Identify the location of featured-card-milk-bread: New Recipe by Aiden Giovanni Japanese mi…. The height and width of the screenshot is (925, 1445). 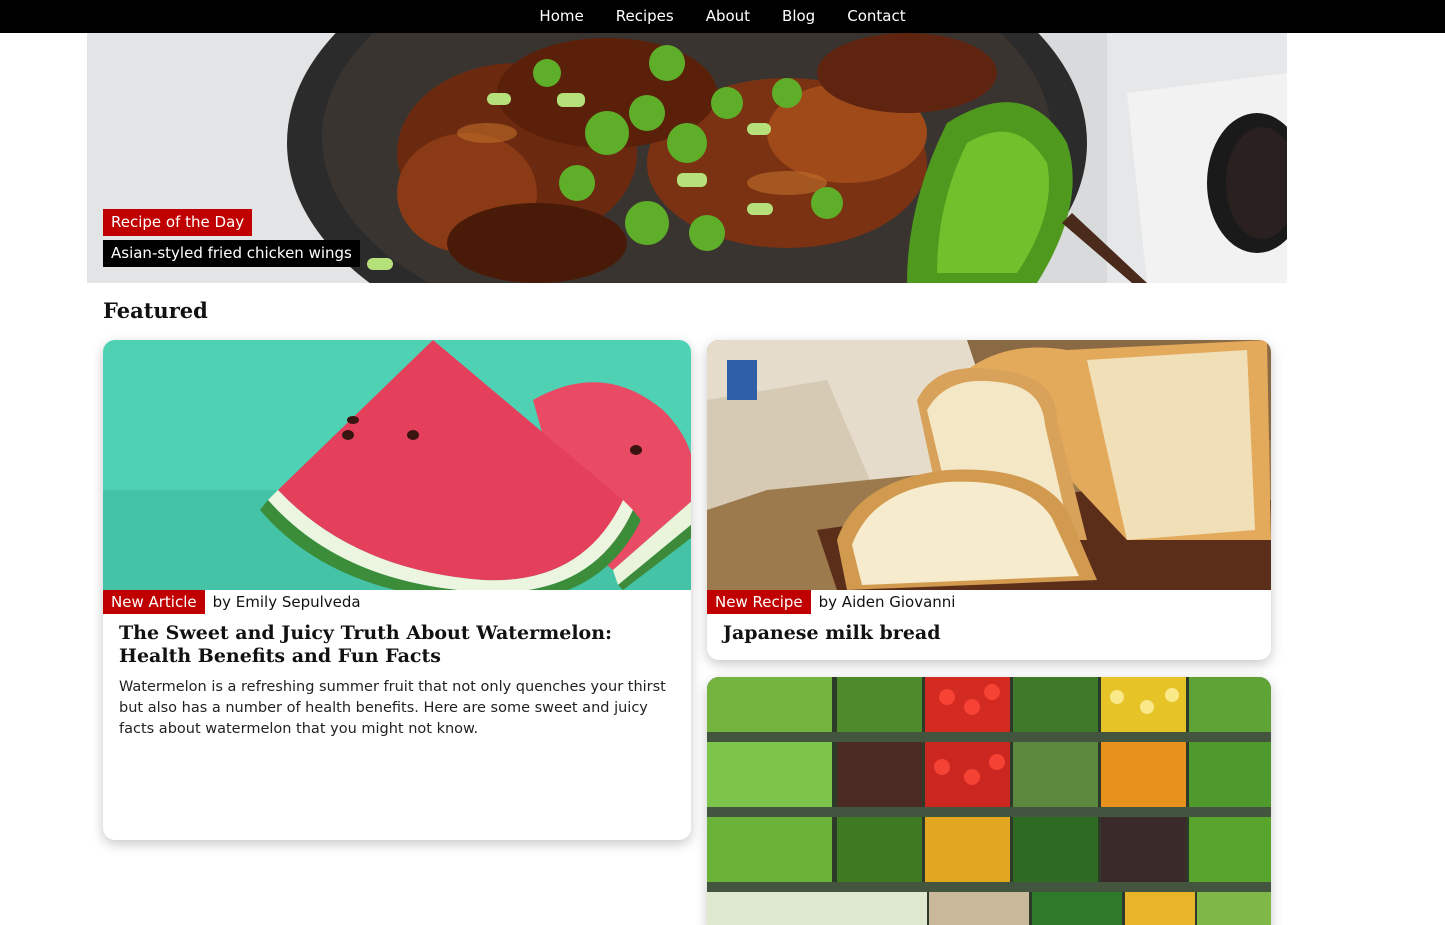
(989, 500).